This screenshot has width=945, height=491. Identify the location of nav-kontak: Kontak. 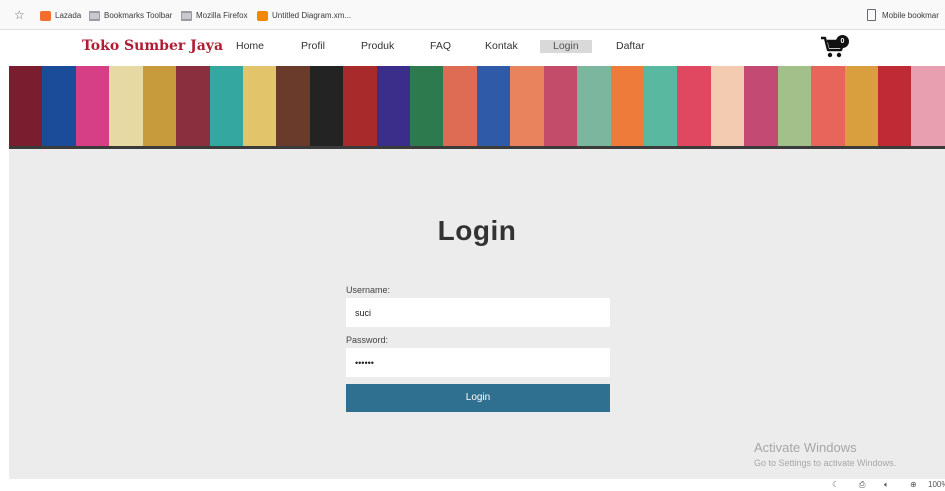
(501, 46).